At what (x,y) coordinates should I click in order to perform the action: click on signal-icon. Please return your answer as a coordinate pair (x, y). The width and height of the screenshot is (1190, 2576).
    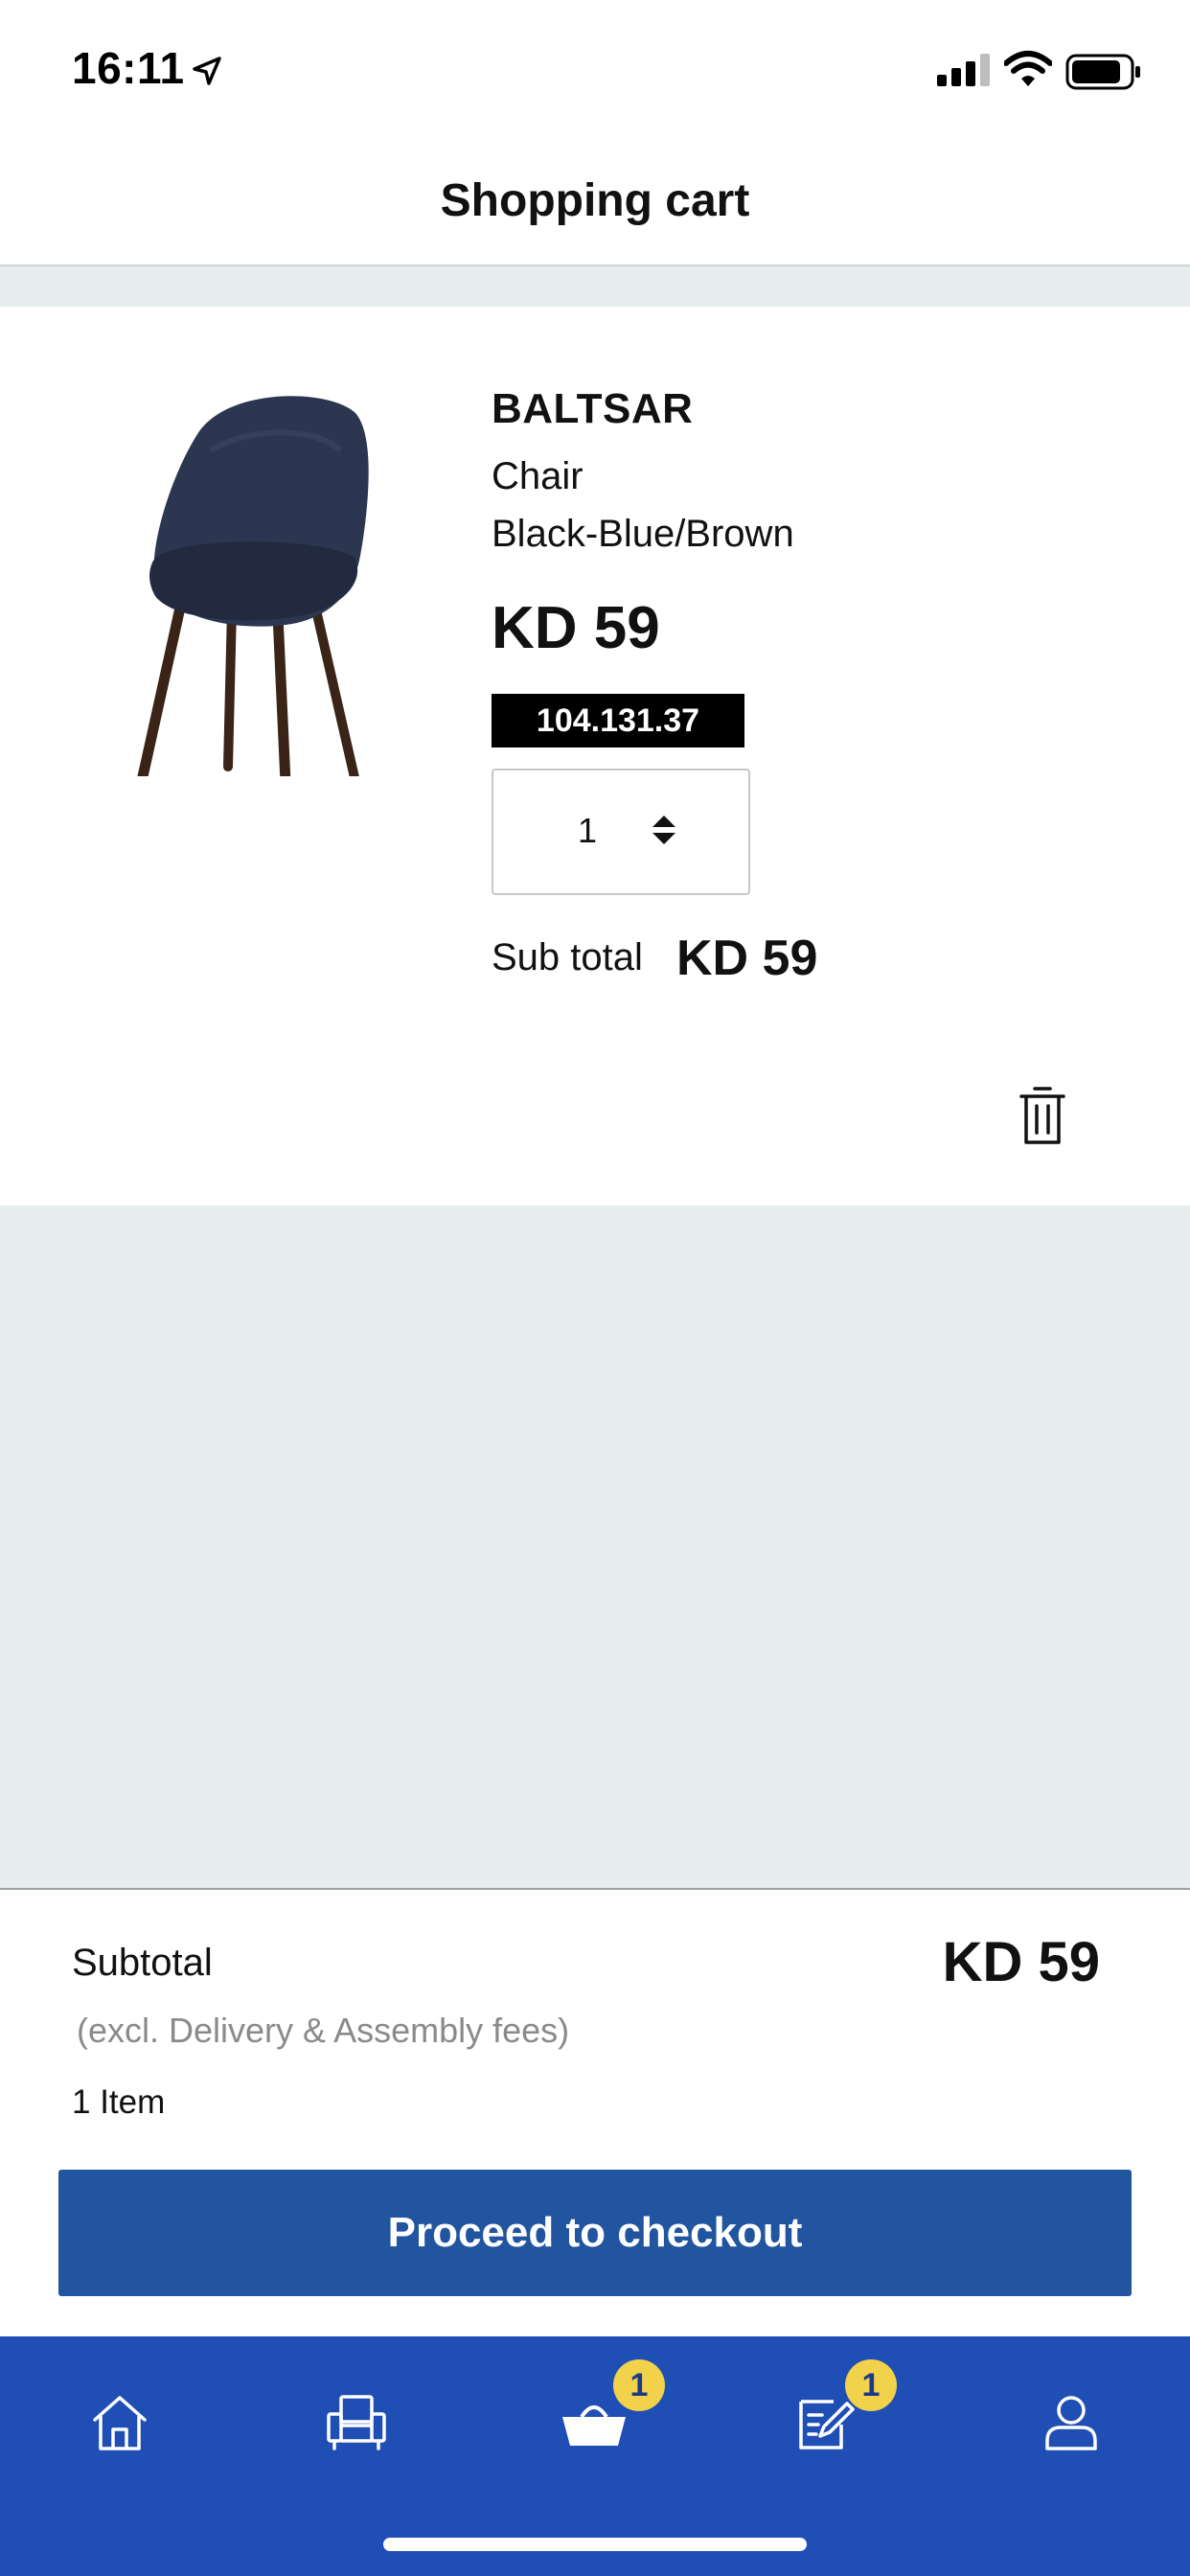
    Looking at the image, I should click on (964, 70).